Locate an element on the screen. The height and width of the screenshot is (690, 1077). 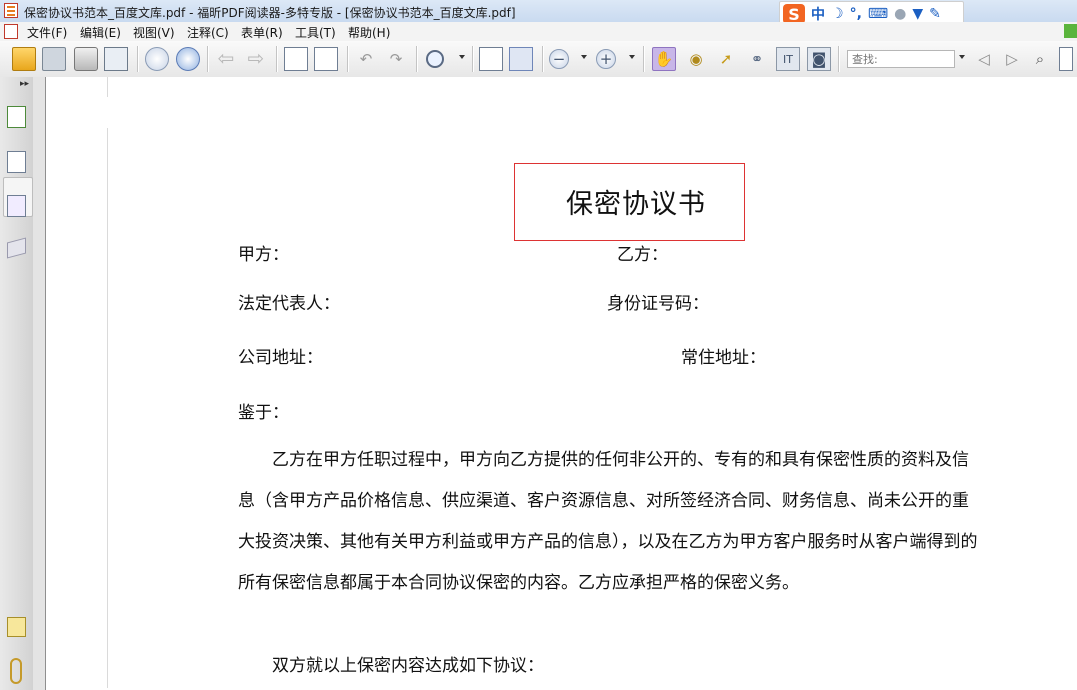
paragraph-line: 所有保密信息都属于本合同协议保密的内容。乙方应承担严格的保密义务。 is located at coordinates (518, 583).